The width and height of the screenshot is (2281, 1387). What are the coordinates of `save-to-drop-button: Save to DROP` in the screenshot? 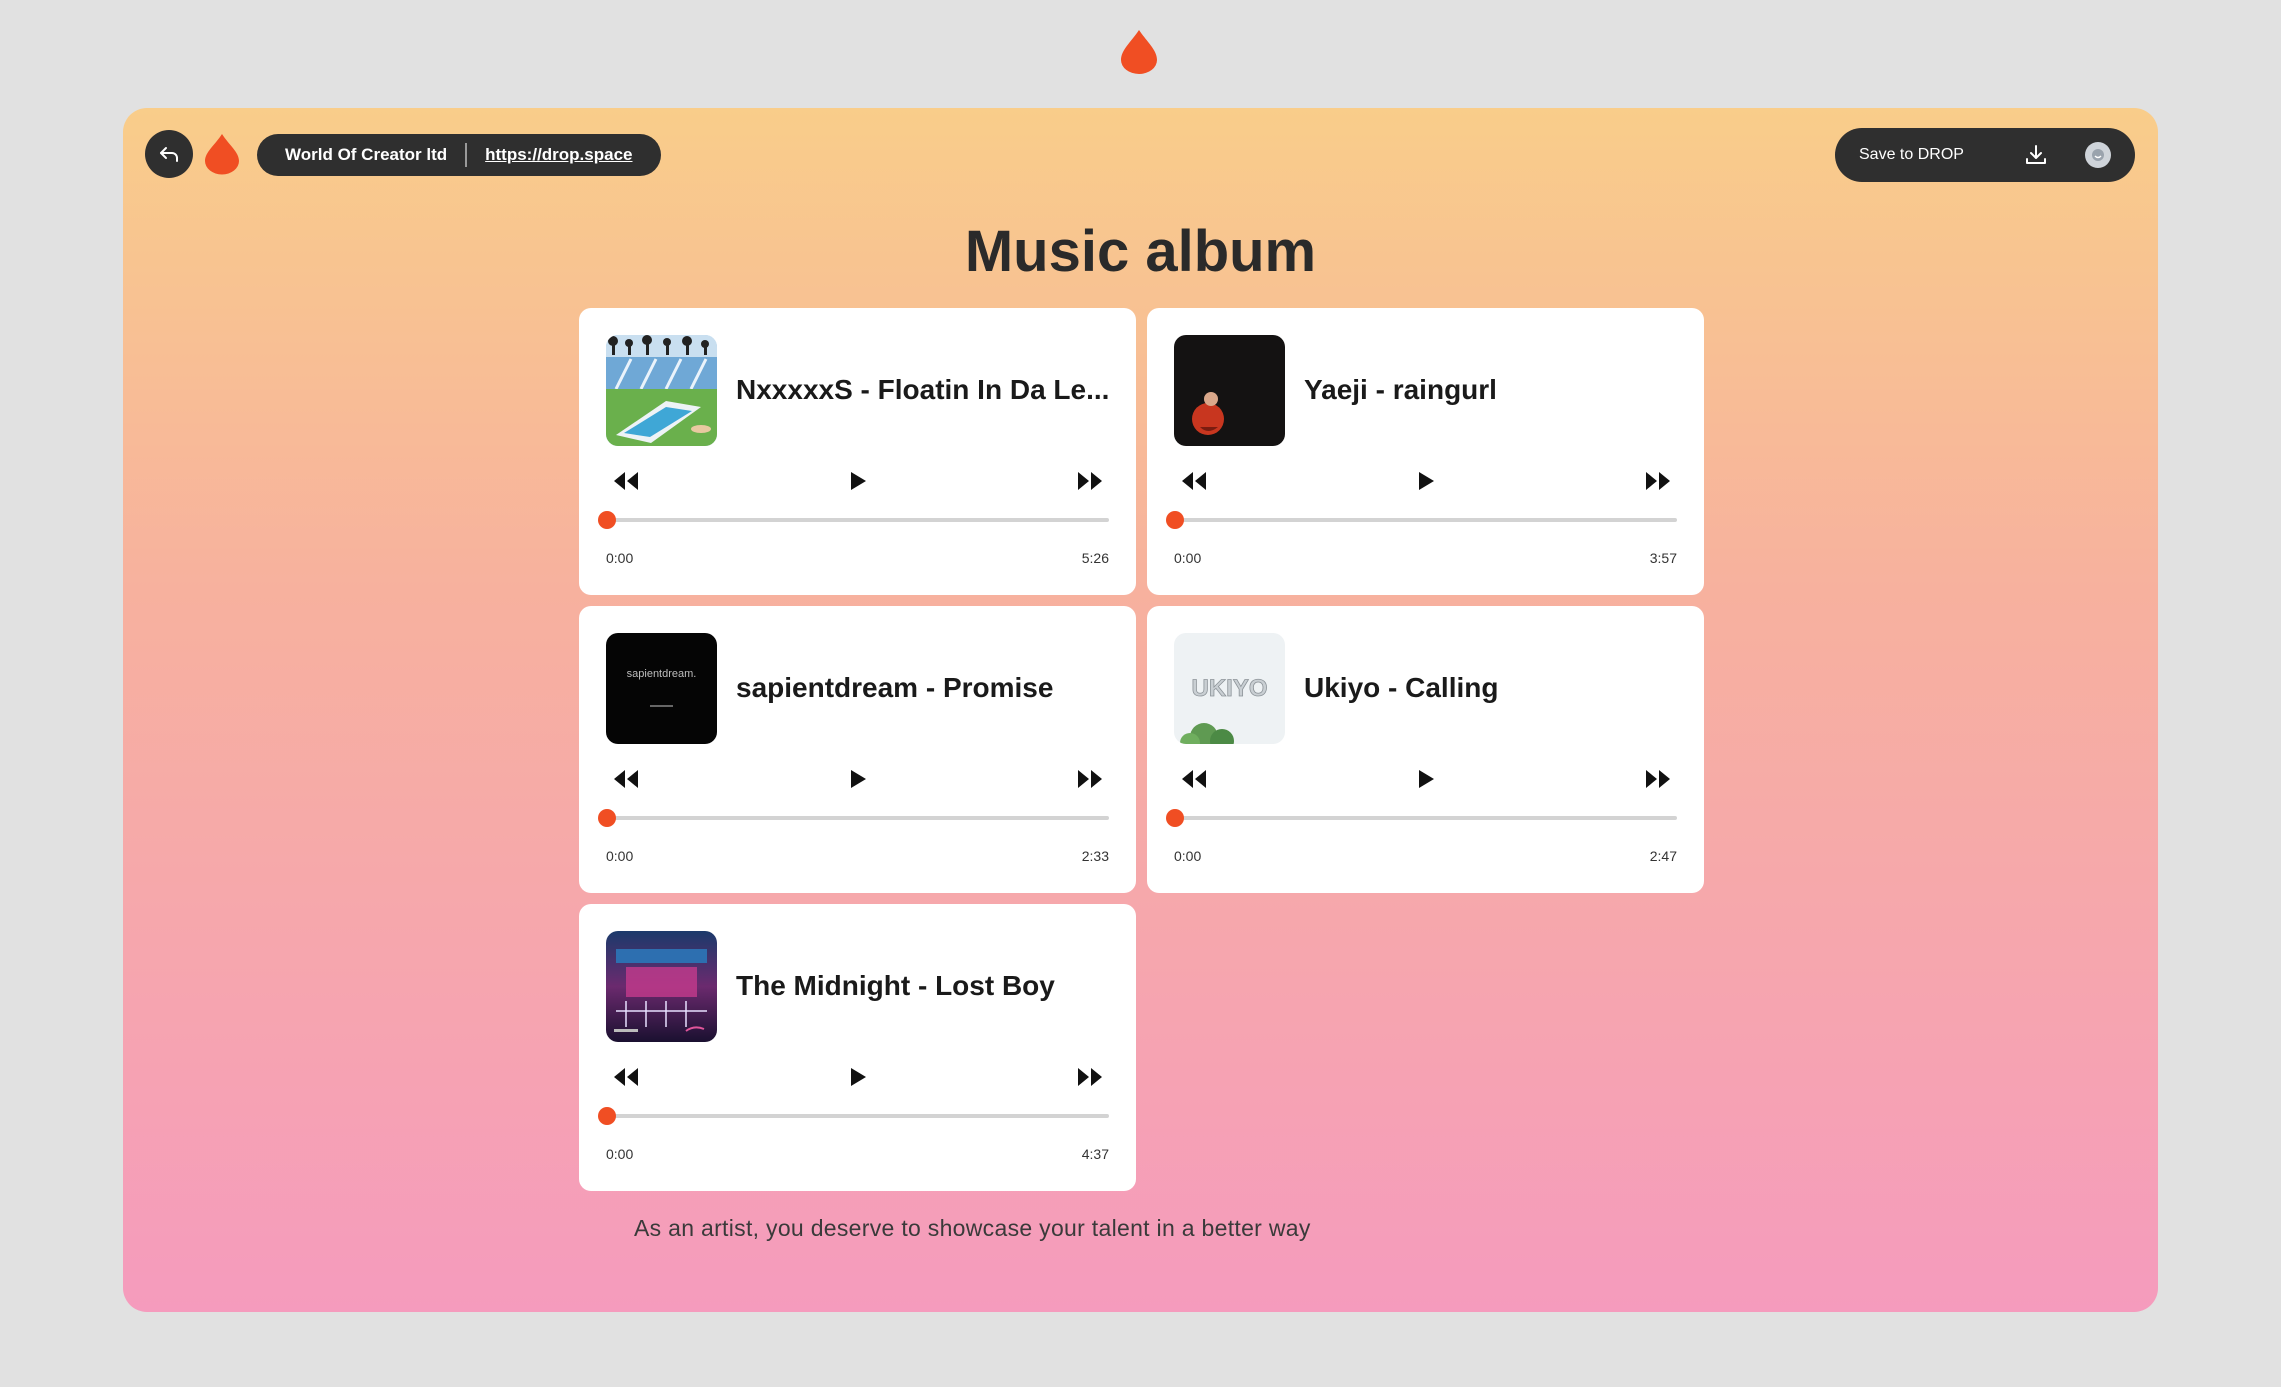 It's located at (1941, 155).